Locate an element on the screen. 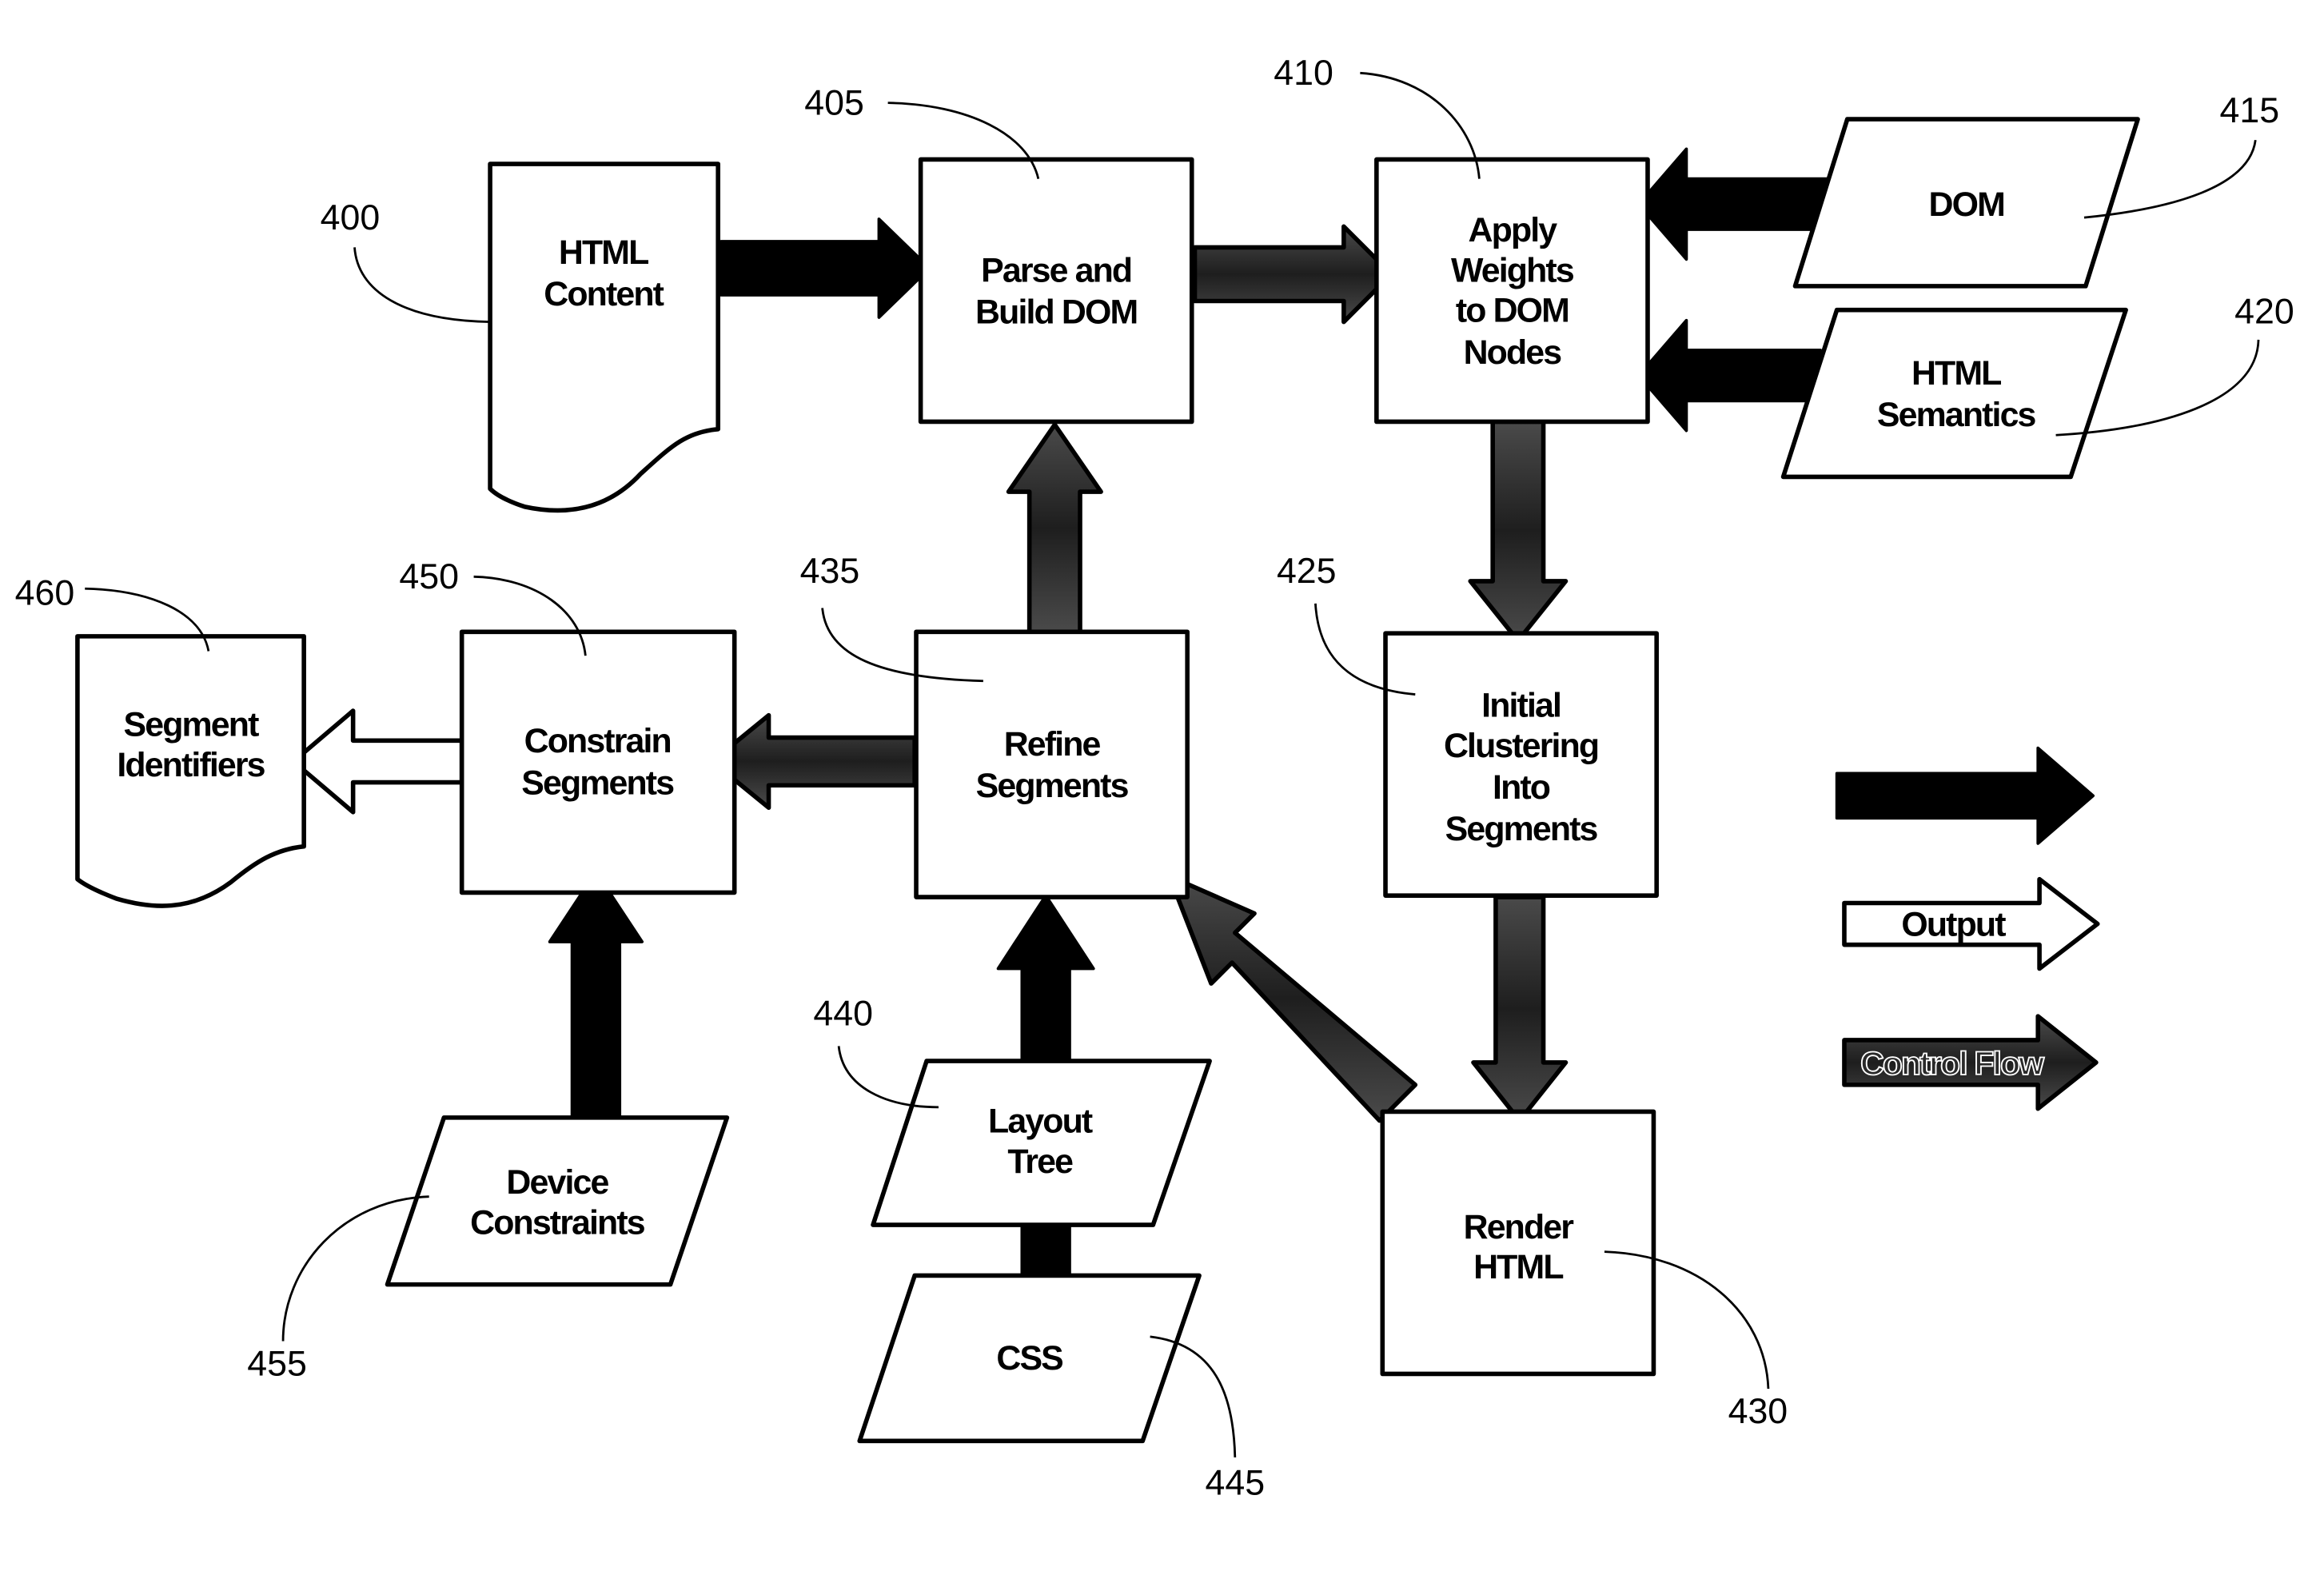  ref-numeral-445: 445 is located at coordinates (1236, 1482).